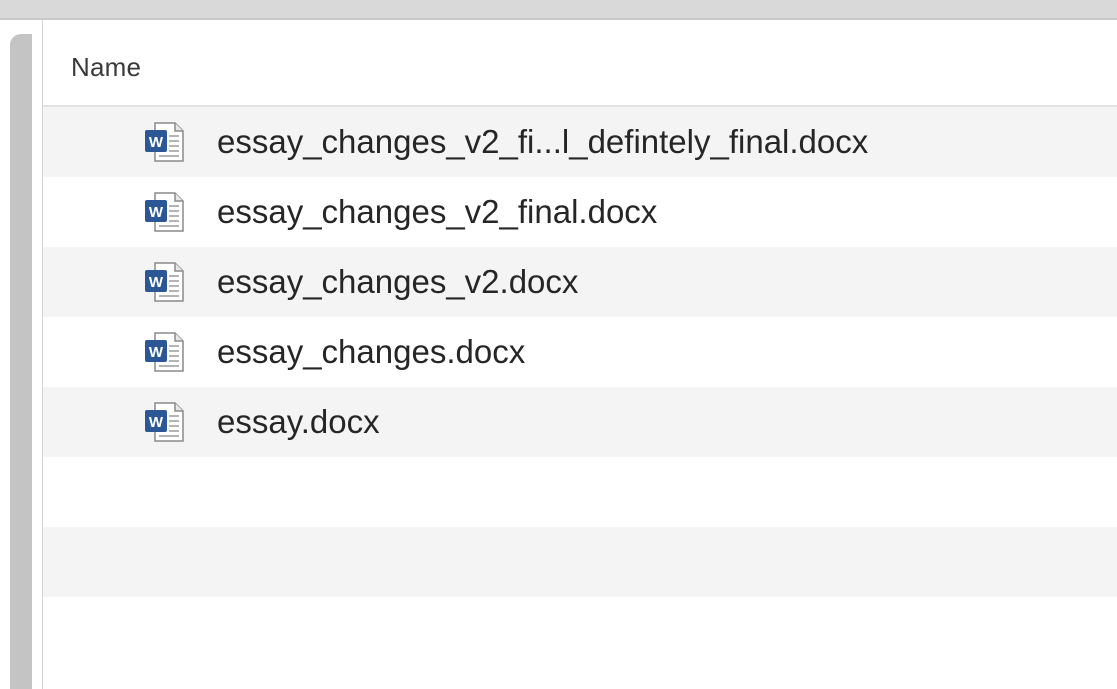 This screenshot has height=689, width=1117. Describe the element at coordinates (580, 422) in the screenshot. I see `file-row: W essay.docx` at that location.